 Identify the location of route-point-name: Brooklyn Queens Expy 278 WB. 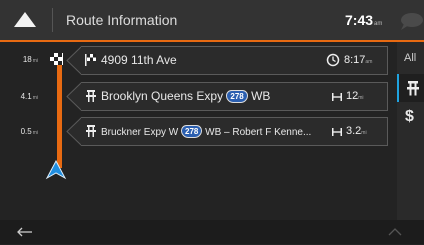
(186, 96).